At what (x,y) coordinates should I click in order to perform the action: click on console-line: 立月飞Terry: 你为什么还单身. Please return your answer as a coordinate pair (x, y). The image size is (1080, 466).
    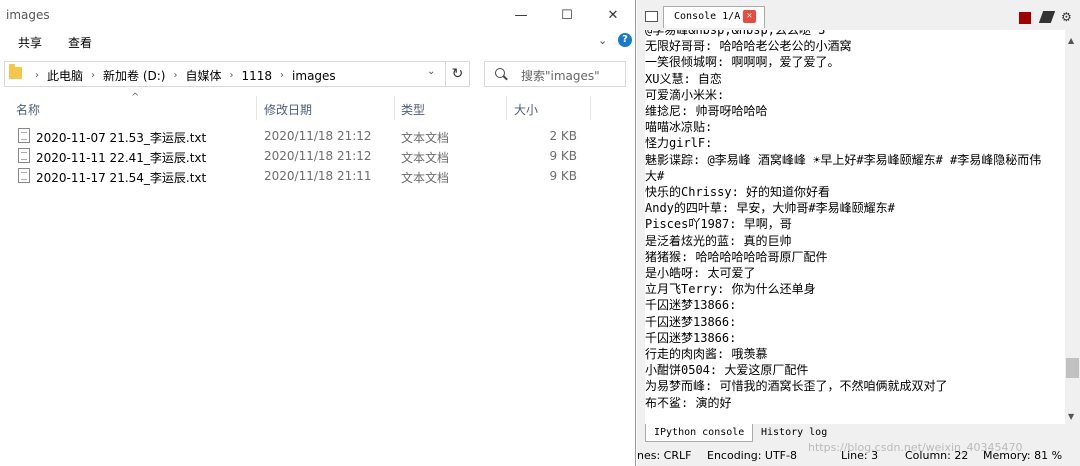
    Looking at the image, I should click on (730, 289).